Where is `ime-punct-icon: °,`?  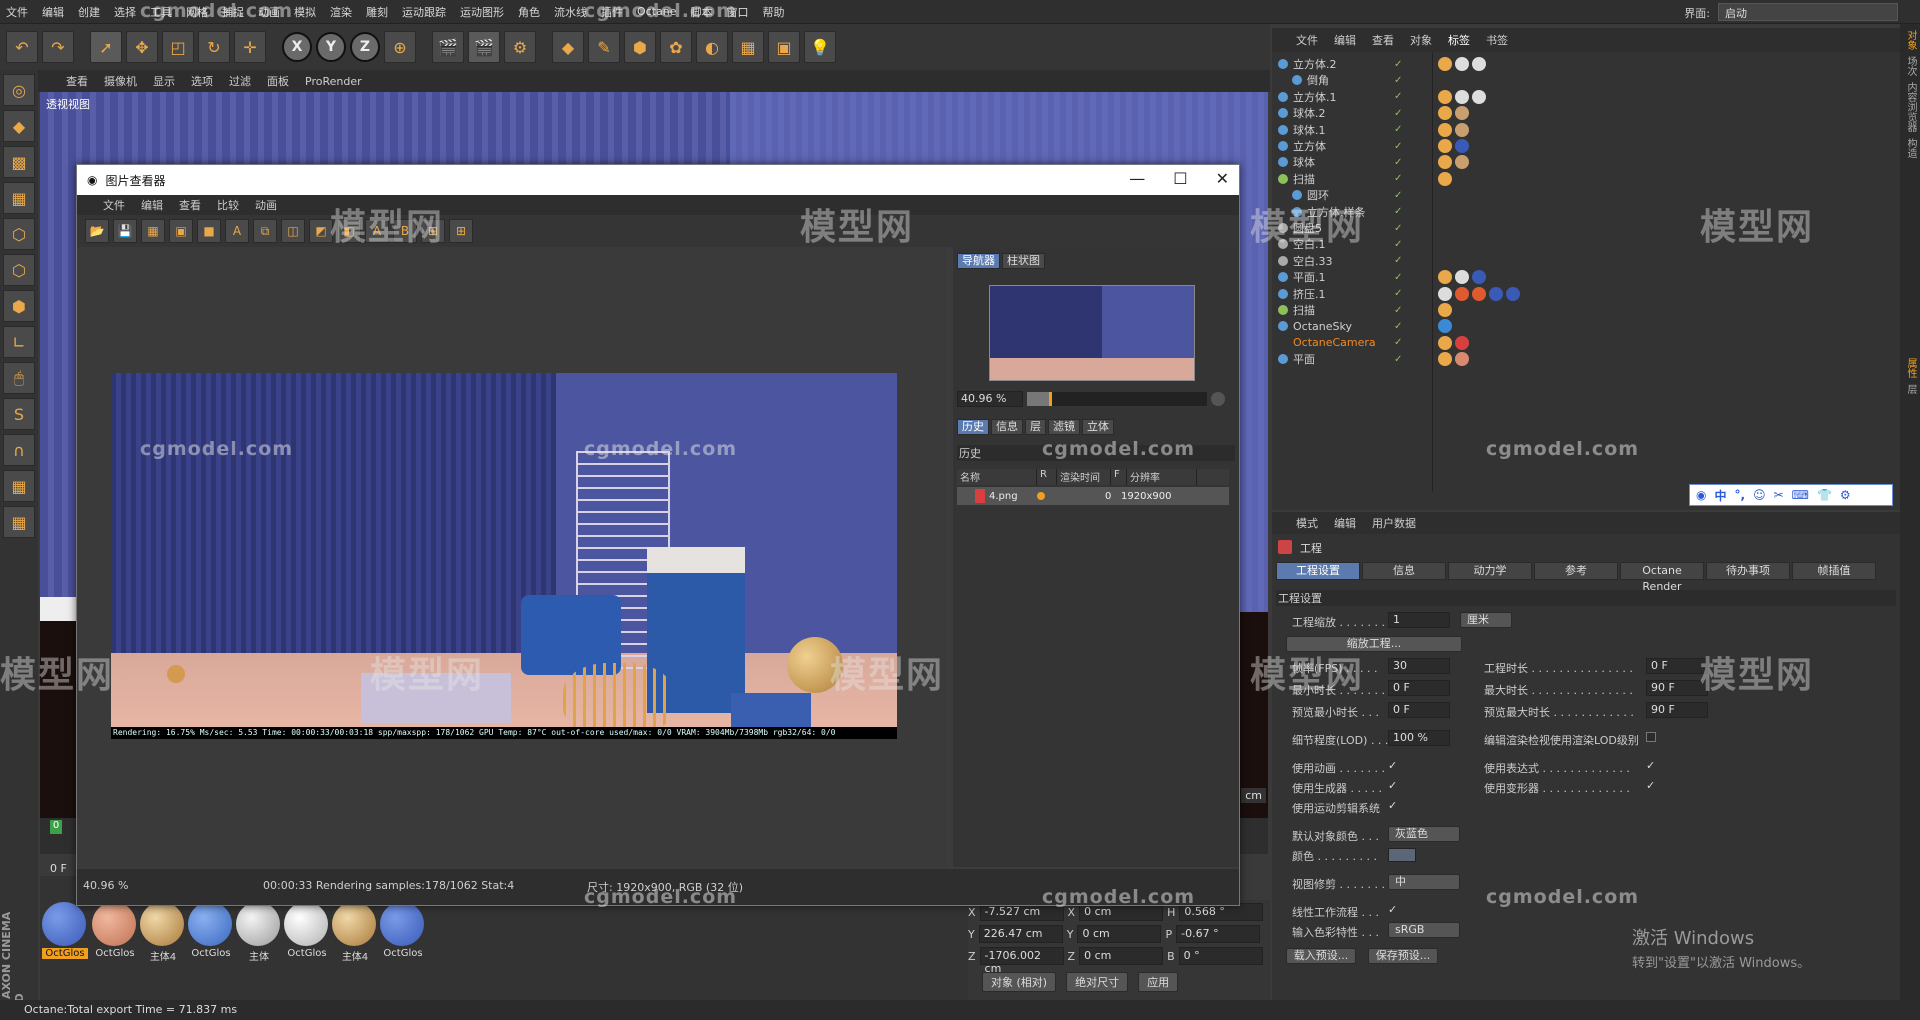
ime-punct-icon: °, is located at coordinates (1740, 495).